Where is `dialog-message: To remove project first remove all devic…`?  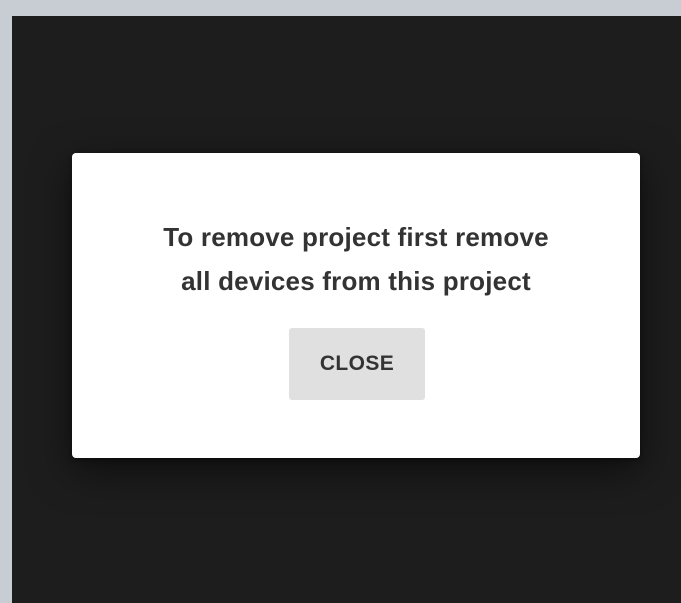 dialog-message: To remove project first remove all devic… is located at coordinates (356, 259).